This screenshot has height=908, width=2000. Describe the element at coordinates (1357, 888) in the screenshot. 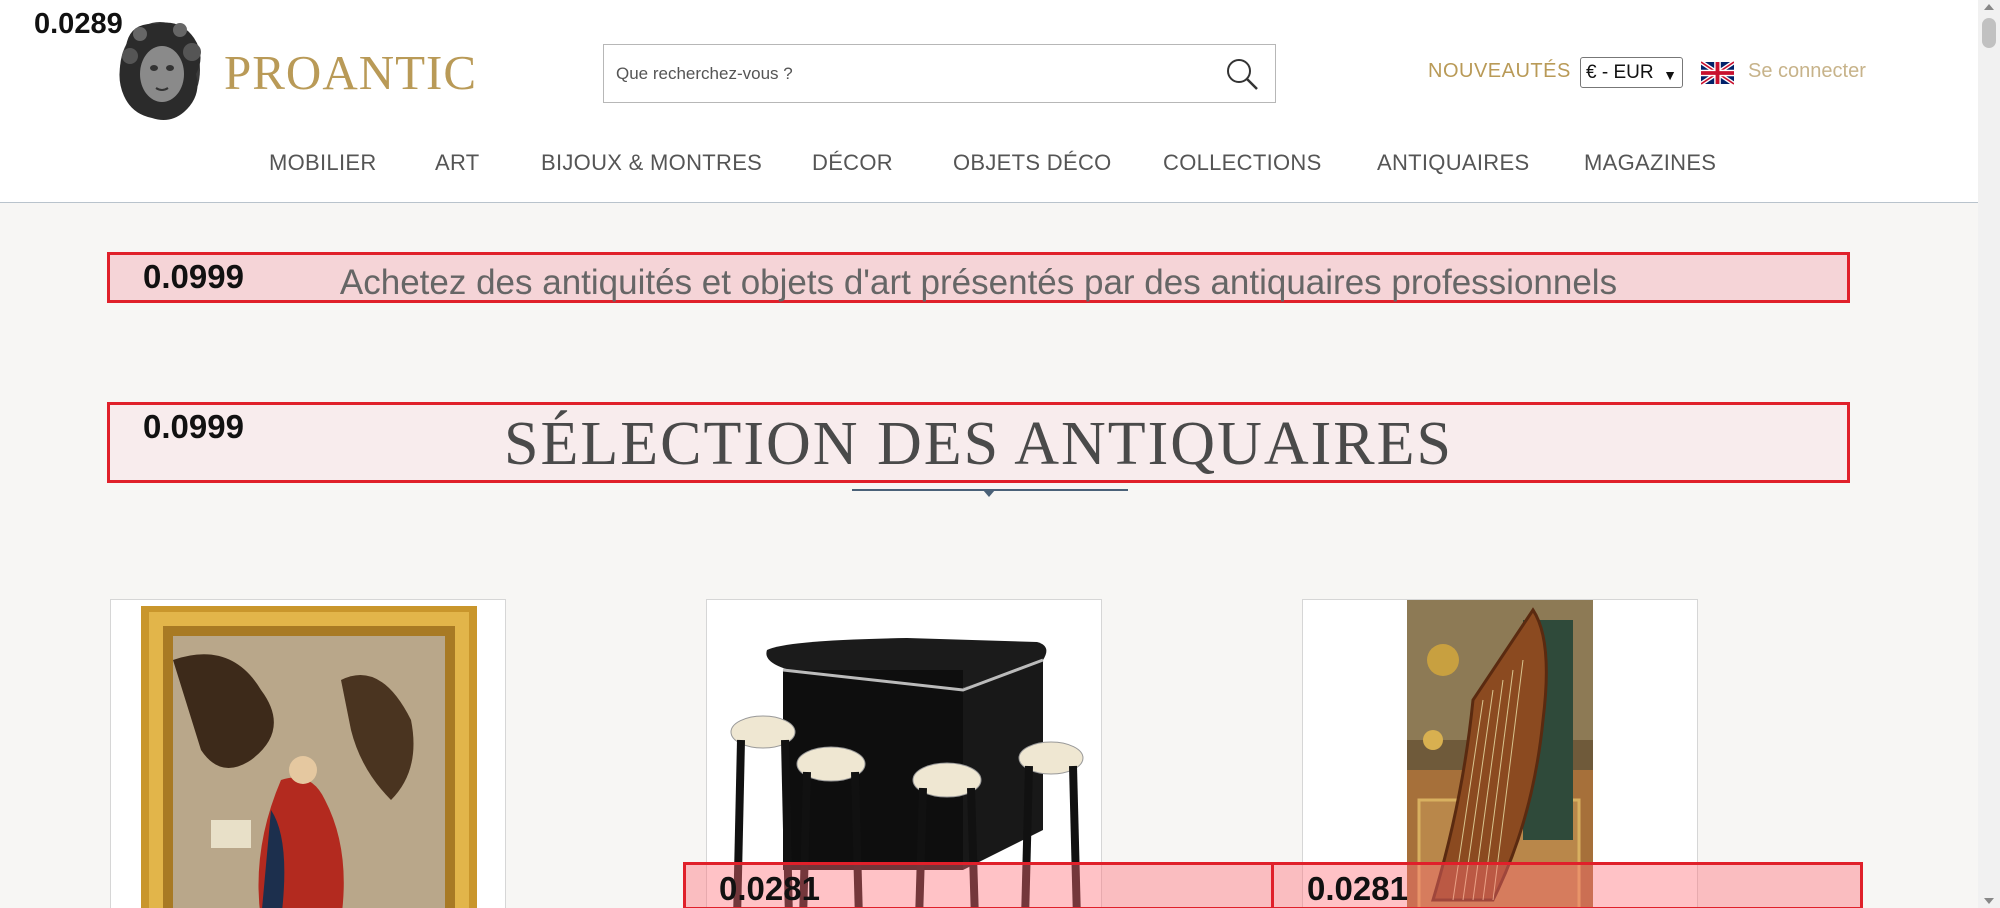

I see `overlay-score-card-2: 0.0281` at that location.